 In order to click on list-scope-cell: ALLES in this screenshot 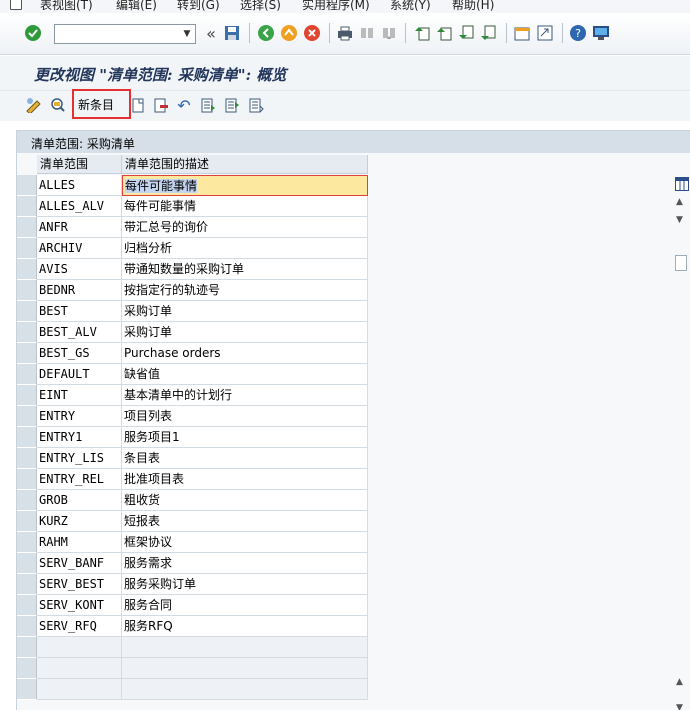, I will do `click(79, 185)`.